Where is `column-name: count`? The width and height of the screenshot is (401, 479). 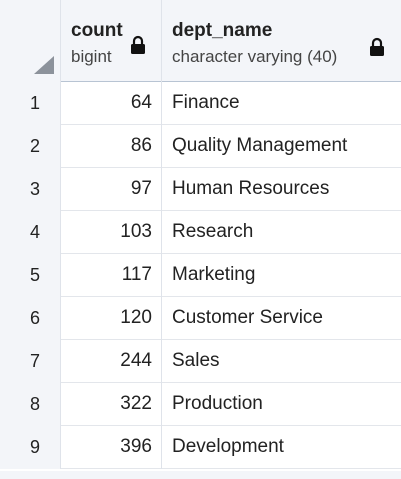
column-name: count is located at coordinates (97, 30).